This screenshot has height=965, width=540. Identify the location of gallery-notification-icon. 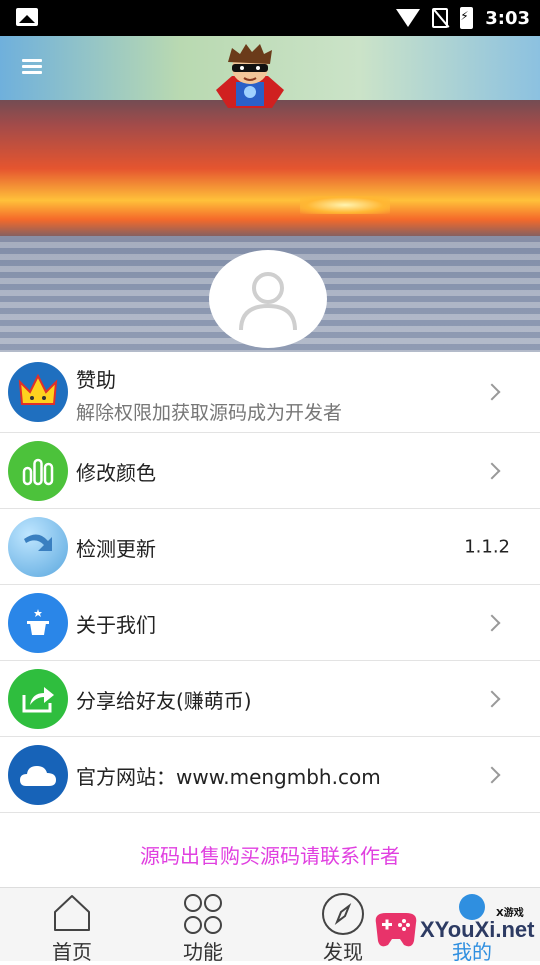
(27, 17).